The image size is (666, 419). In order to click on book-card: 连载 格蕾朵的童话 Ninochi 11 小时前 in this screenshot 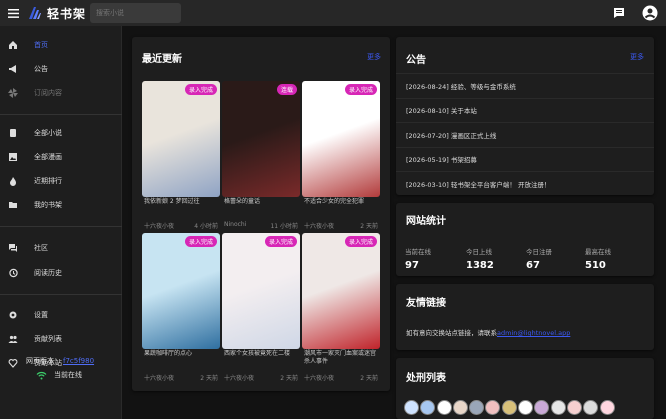, I will do `click(261, 155)`.